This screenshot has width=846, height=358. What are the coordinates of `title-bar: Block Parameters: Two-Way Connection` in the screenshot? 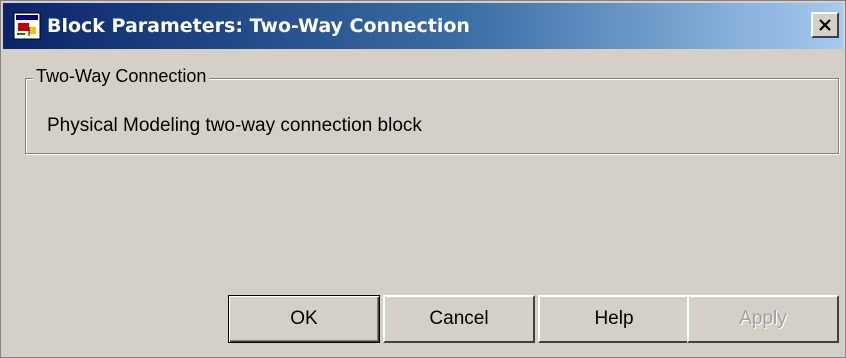 It's located at (423, 26).